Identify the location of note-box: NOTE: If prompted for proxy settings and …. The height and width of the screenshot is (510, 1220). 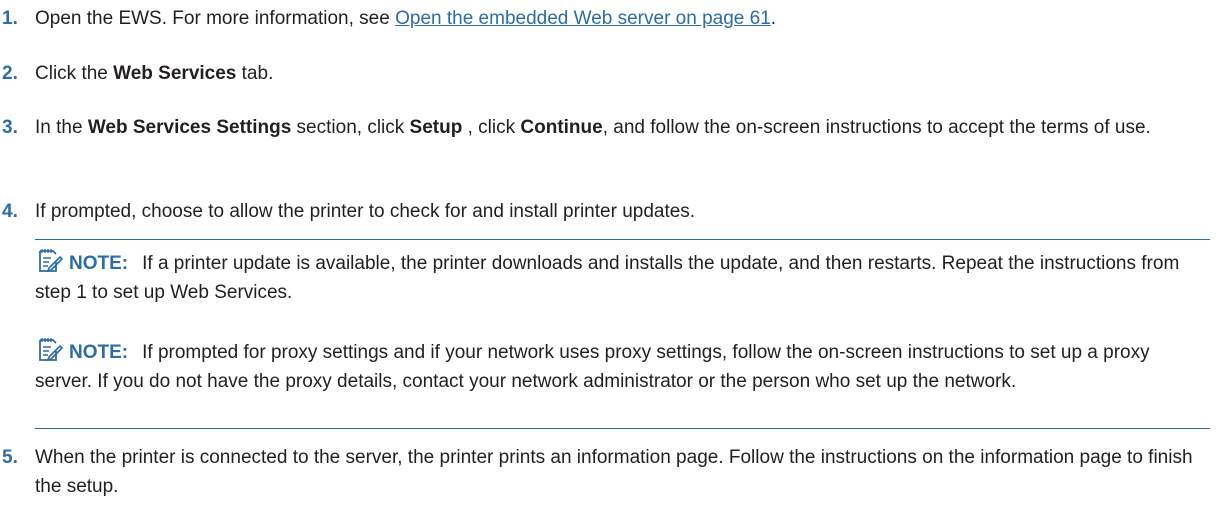
(622, 362).